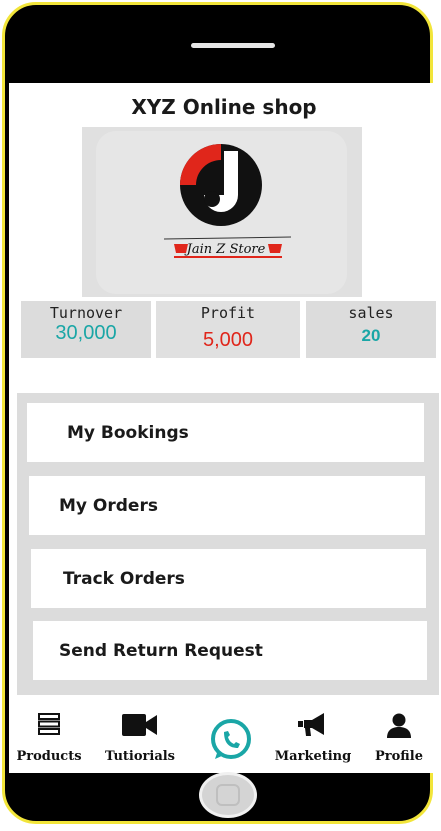 The image size is (441, 831). I want to click on menu-item-label: My Bookings, so click(128, 432).